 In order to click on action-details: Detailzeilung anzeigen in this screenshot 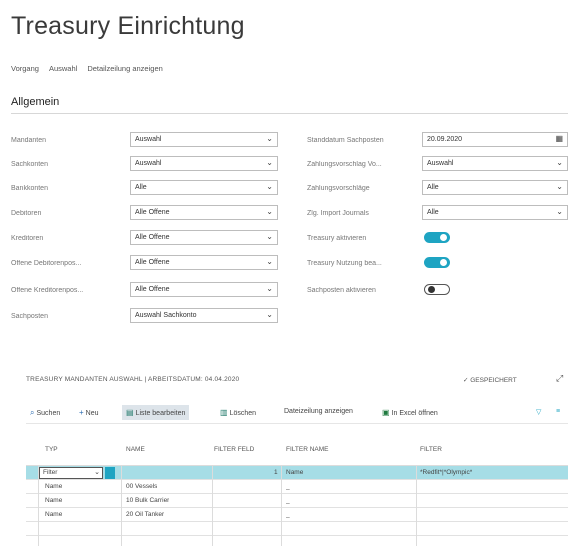, I will do `click(124, 68)`.